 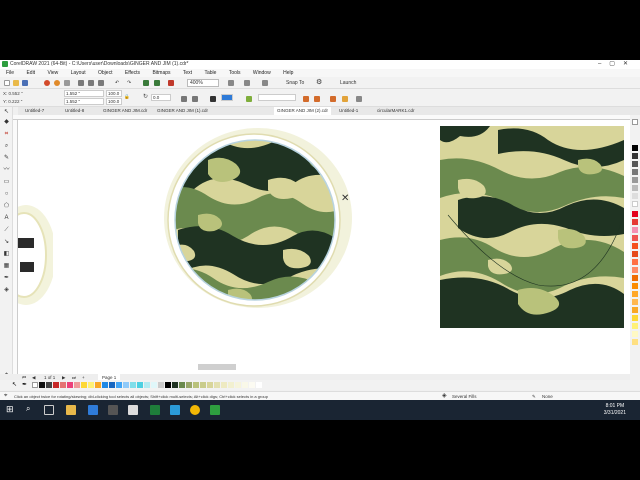 What do you see at coordinates (171, 83) in the screenshot?
I see `publish-pdf-icon` at bounding box center [171, 83].